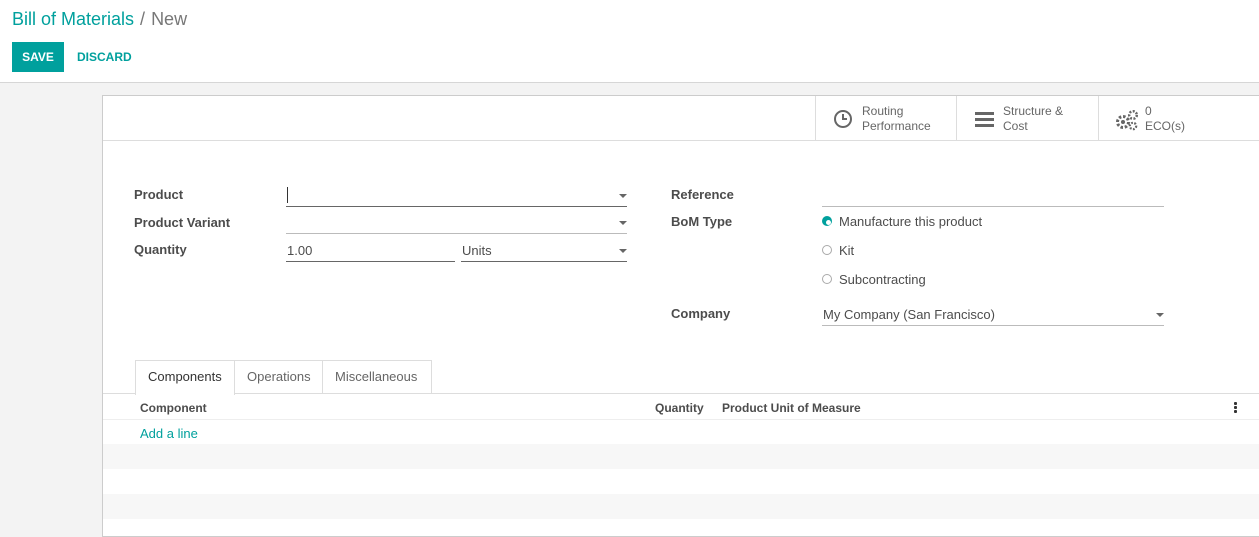 The image size is (1259, 537). I want to click on reference-field, so click(993, 196).